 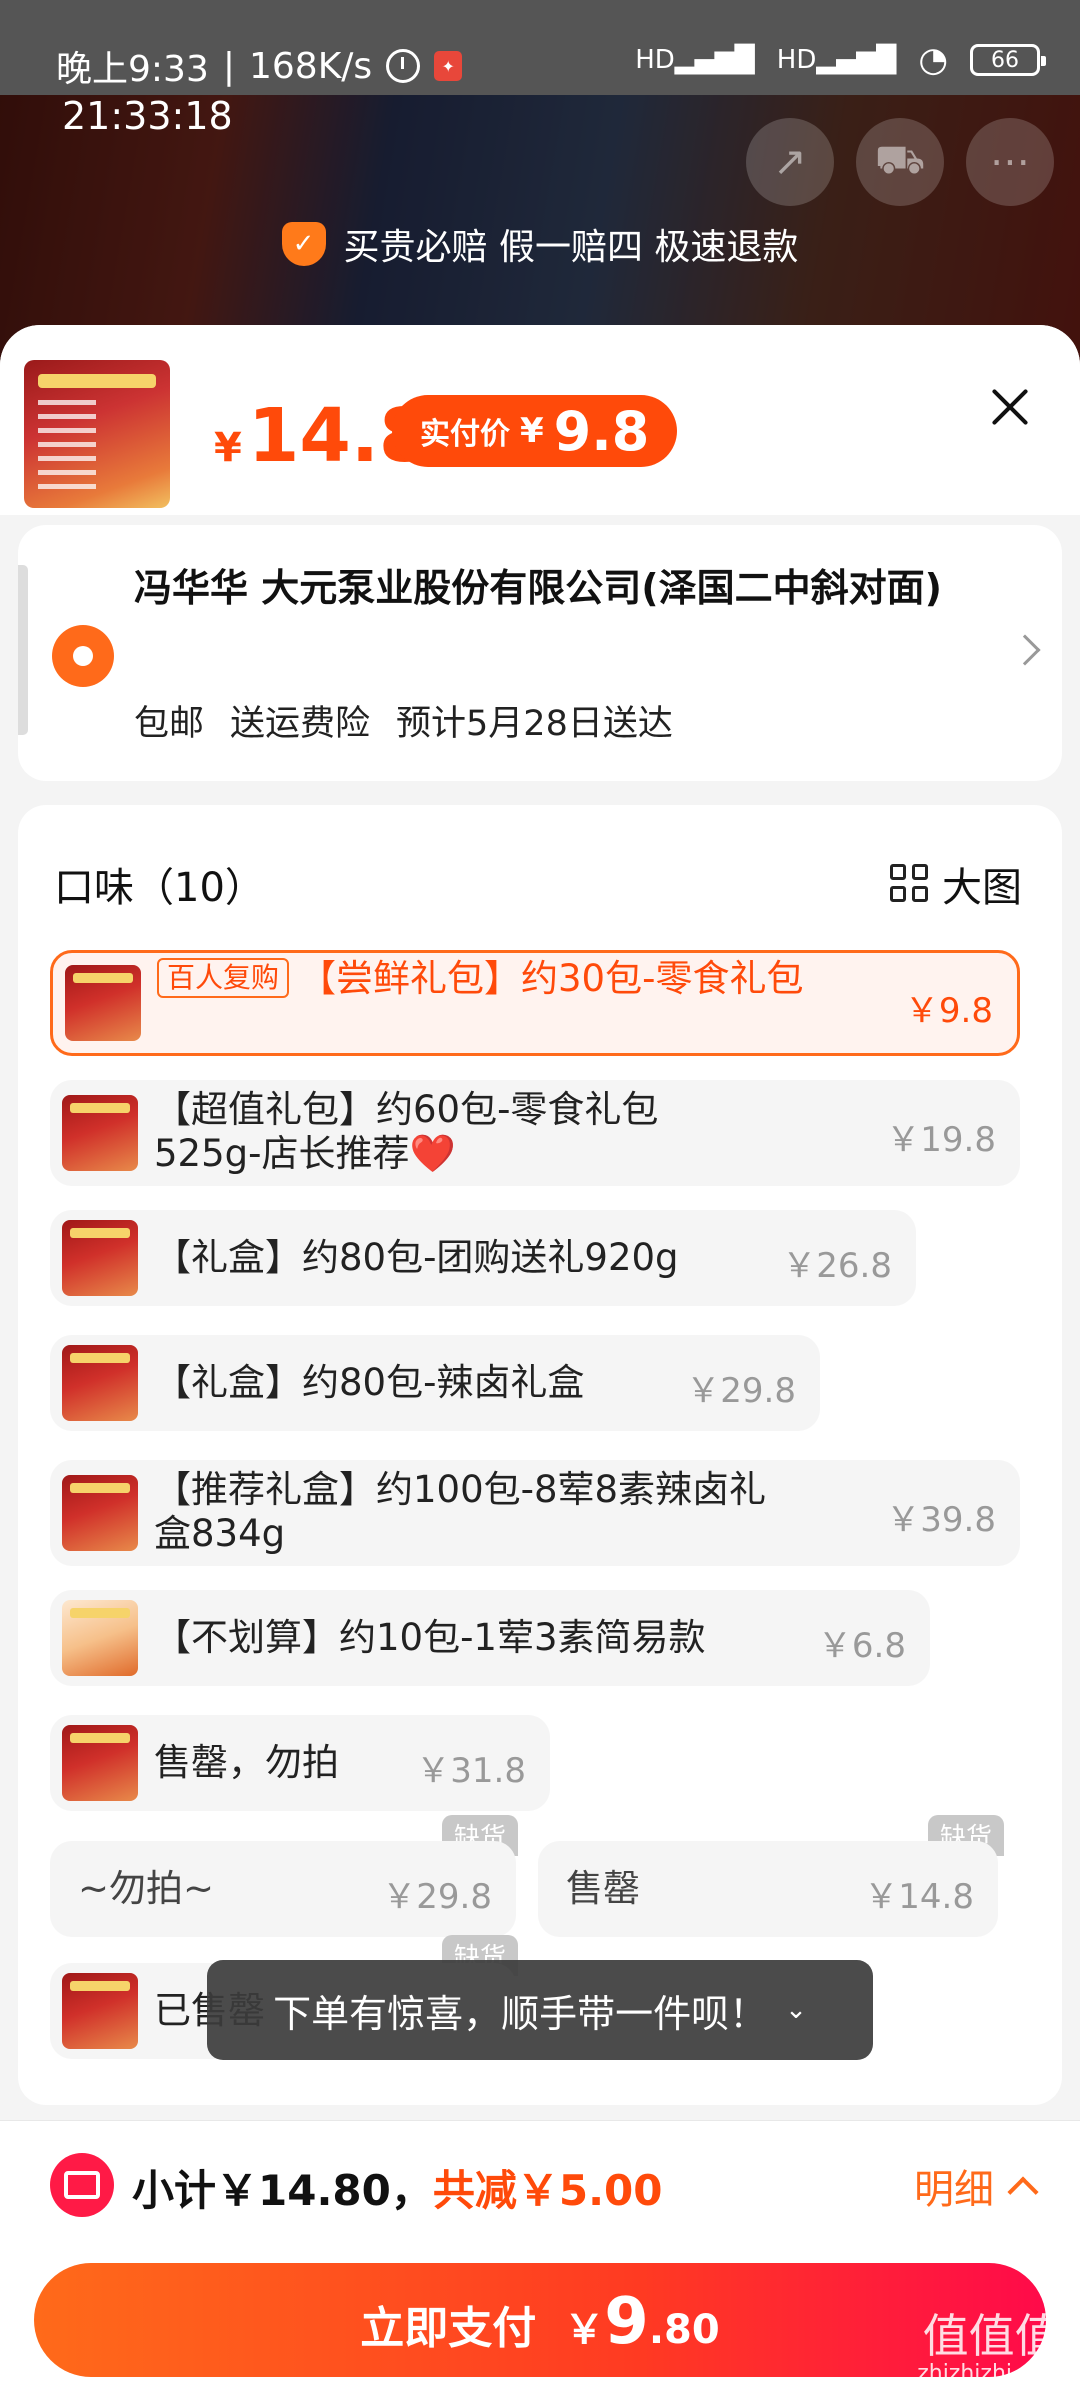 What do you see at coordinates (941, 1520) in the screenshot?
I see `option-price: ￥39.8` at bounding box center [941, 1520].